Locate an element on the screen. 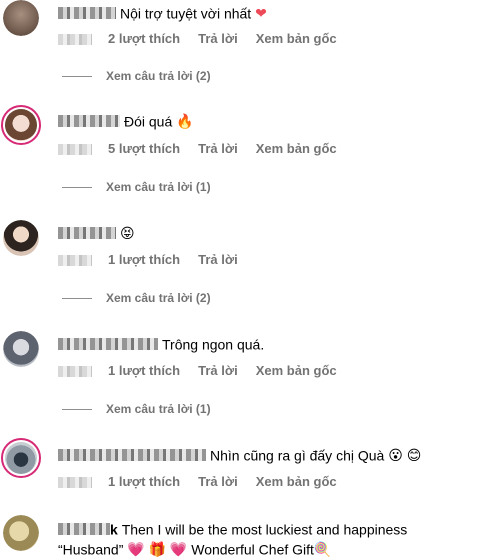  comment-text-line-2: “Husband” 💗 🎁 💗 Wonderful Chef Gift🍭 is located at coordinates (194, 548).